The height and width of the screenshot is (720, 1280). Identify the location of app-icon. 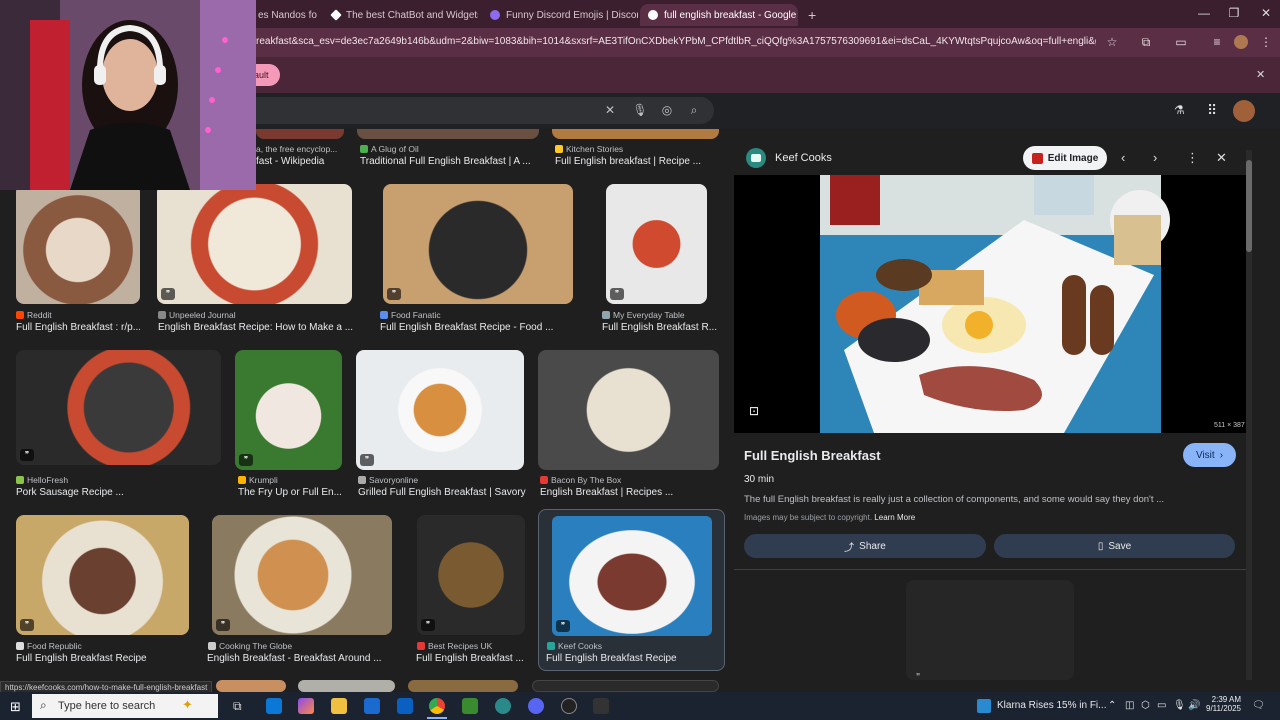
(503, 706).